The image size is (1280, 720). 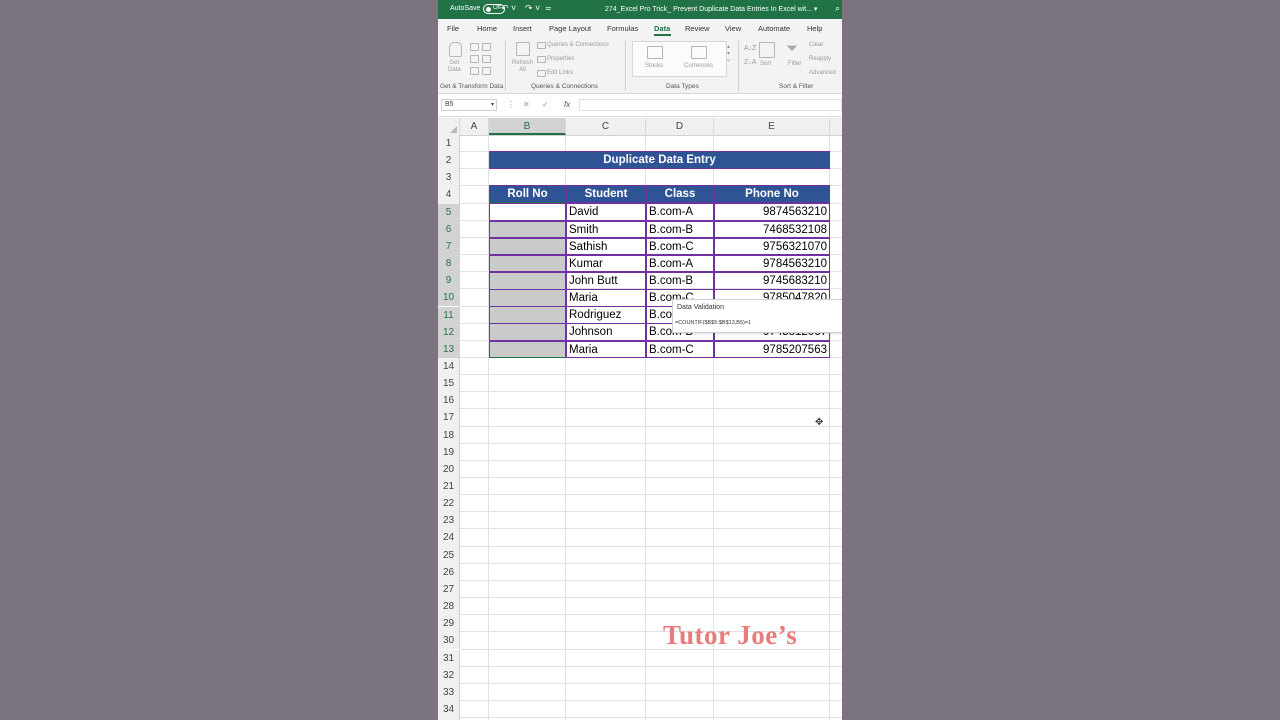 What do you see at coordinates (449, 589) in the screenshot?
I see `row-header: 27` at bounding box center [449, 589].